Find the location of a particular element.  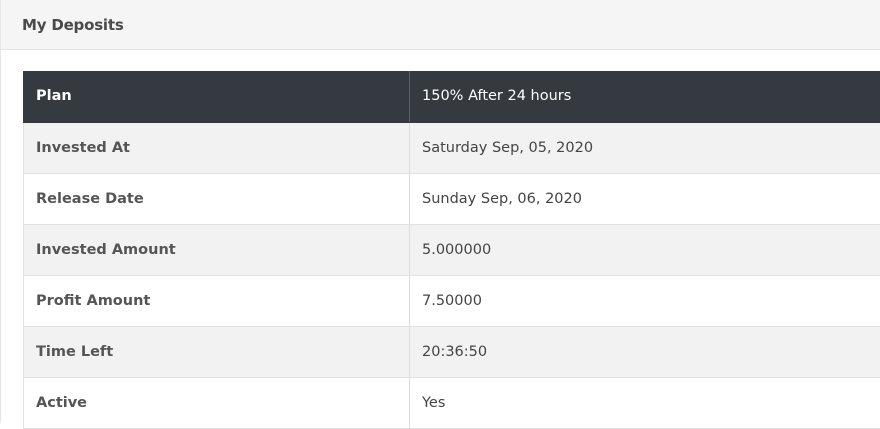

row-value: 20:36:50 is located at coordinates (645, 351).